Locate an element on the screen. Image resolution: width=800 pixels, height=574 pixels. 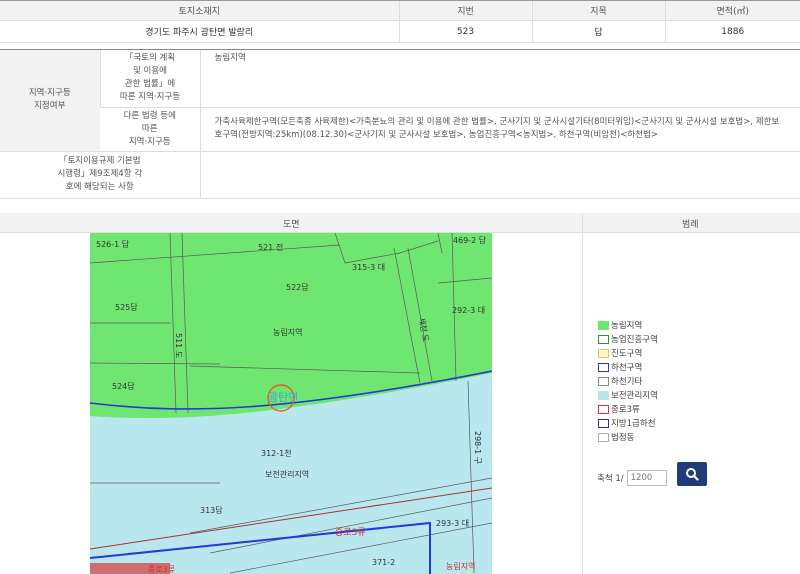
search-icon is located at coordinates (692, 474).